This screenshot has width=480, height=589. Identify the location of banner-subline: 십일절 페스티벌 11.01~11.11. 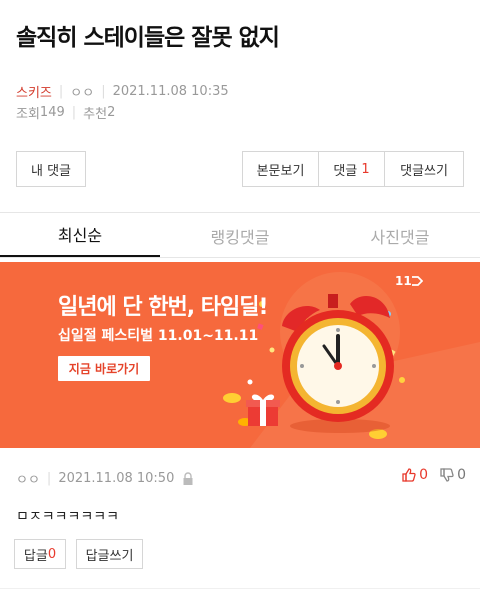
(158, 336).